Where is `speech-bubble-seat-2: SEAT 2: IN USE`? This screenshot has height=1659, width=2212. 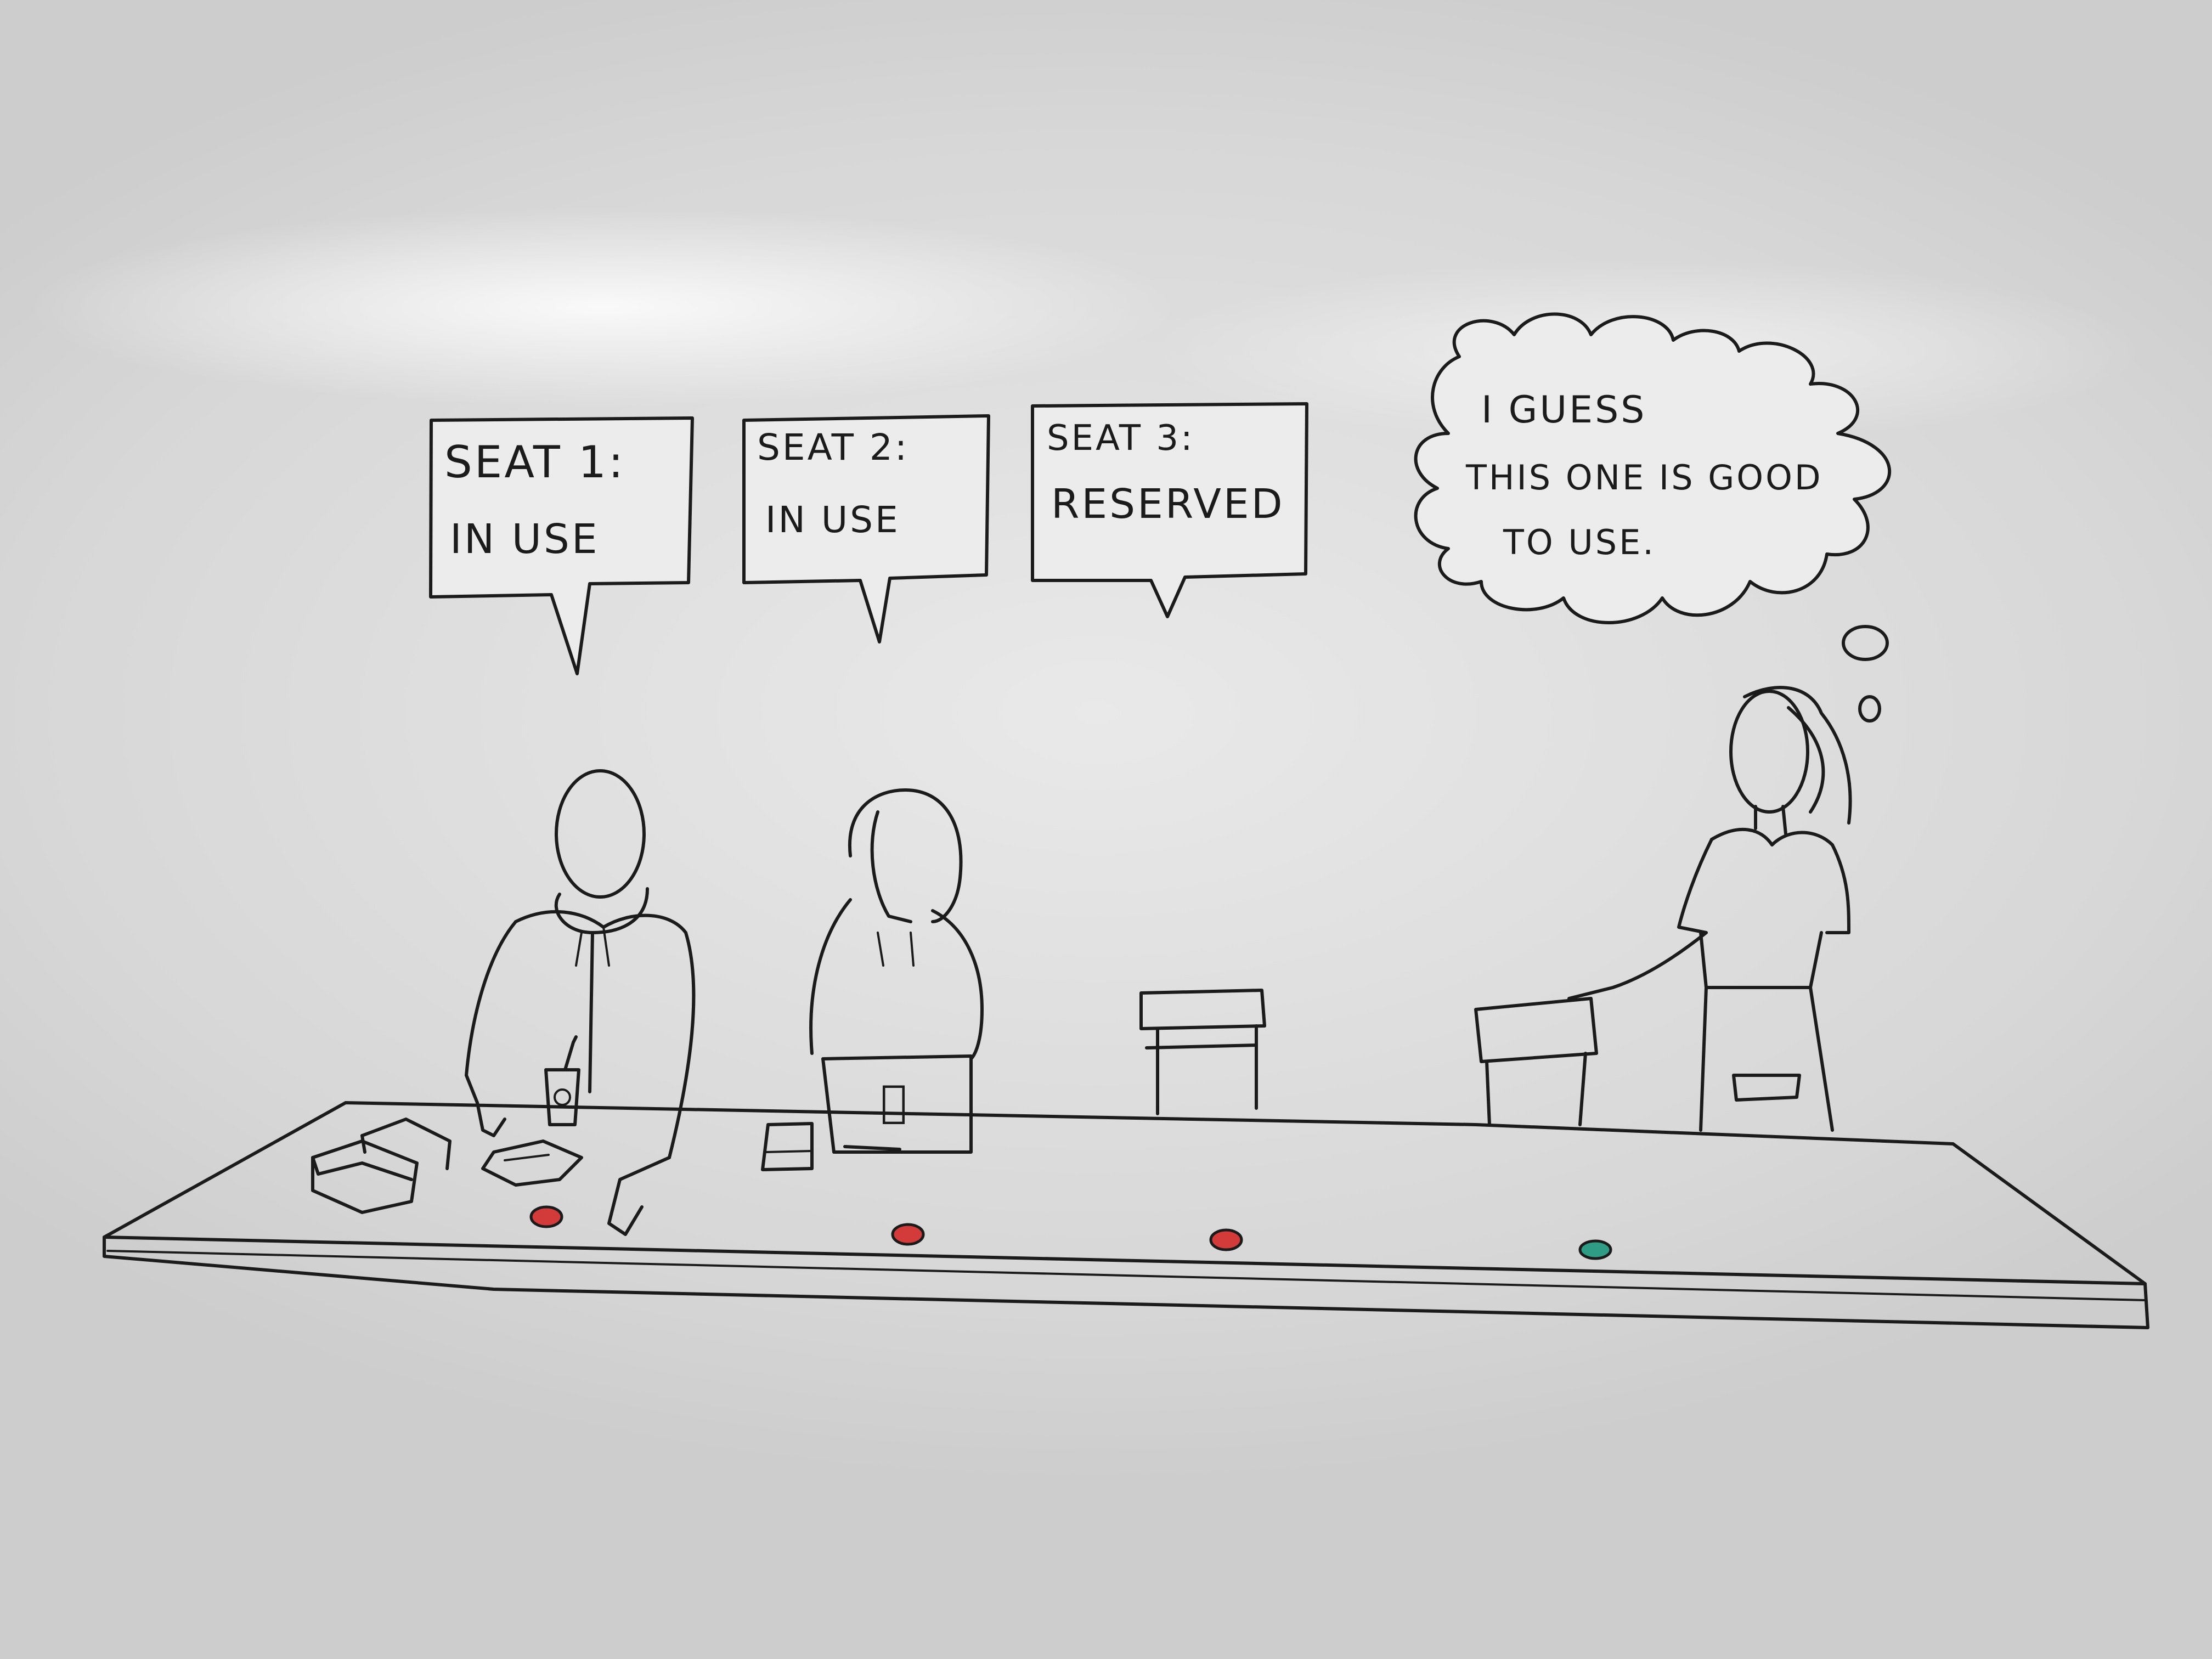 speech-bubble-seat-2: SEAT 2: IN USE is located at coordinates (866, 529).